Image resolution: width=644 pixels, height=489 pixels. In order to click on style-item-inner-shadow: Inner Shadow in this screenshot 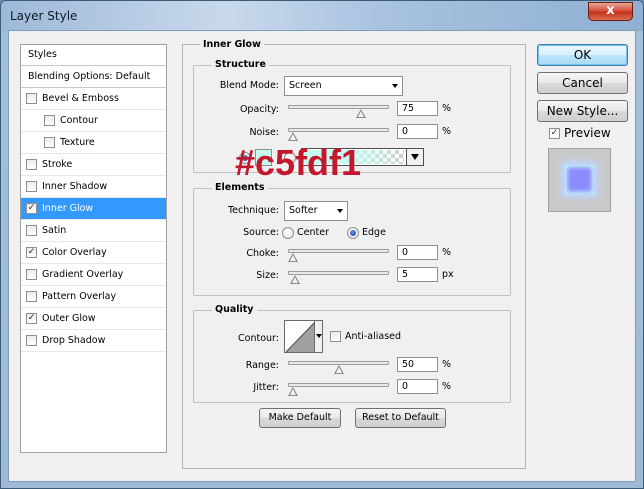, I will do `click(93, 187)`.